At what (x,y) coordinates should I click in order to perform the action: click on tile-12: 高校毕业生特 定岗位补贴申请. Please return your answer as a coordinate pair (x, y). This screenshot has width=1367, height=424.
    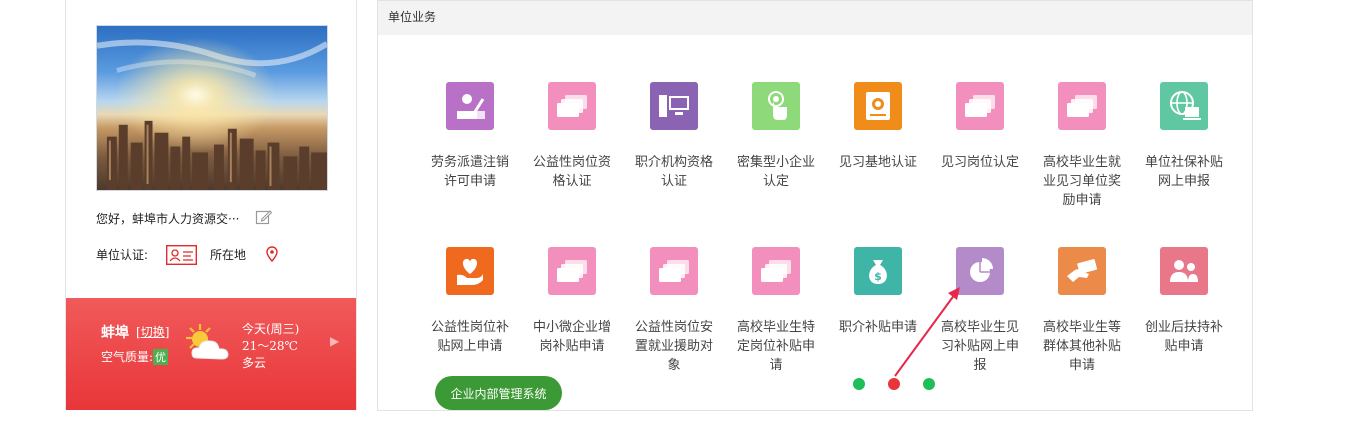
    Looking at the image, I should click on (776, 311).